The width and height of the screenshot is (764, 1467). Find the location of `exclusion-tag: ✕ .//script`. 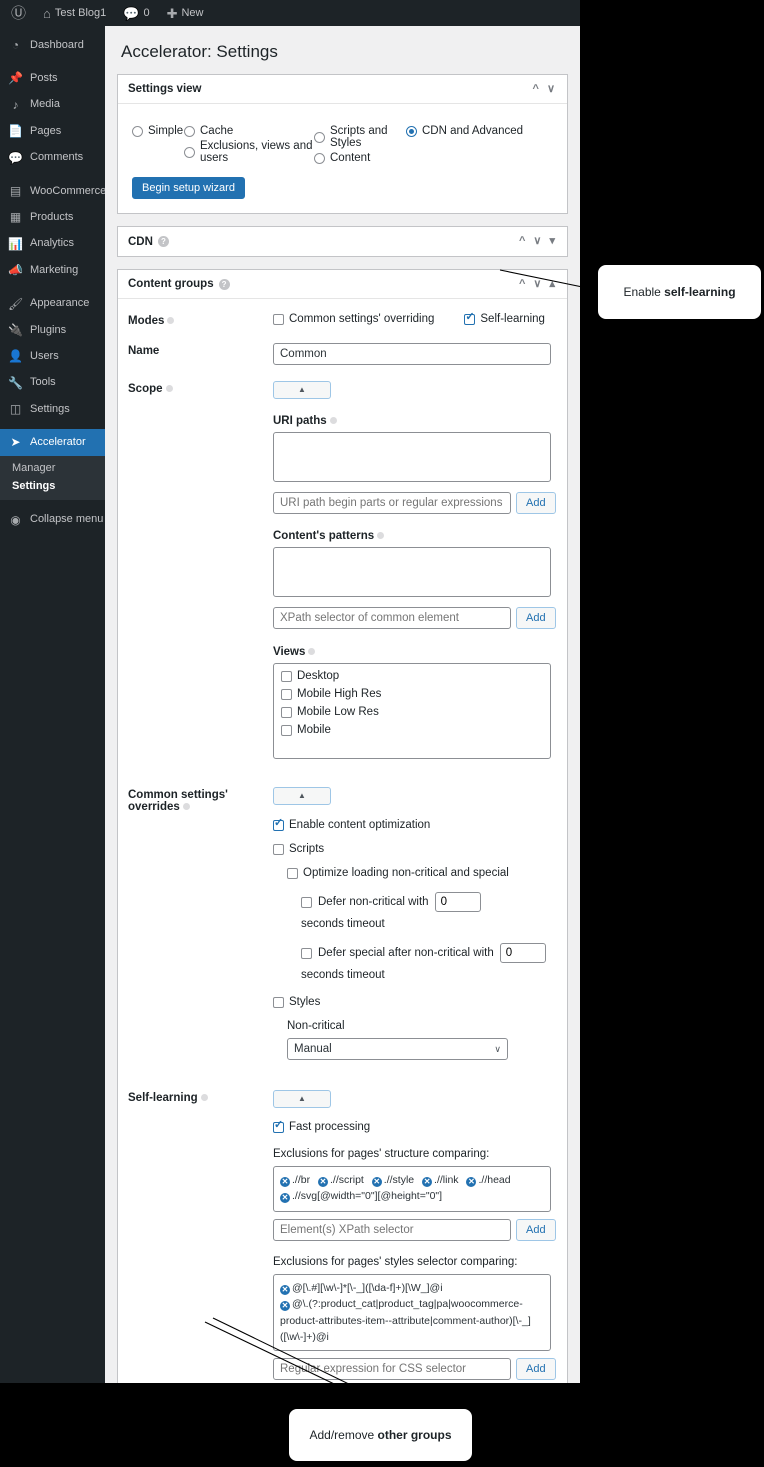

exclusion-tag: ✕ .//script is located at coordinates (341, 1180).